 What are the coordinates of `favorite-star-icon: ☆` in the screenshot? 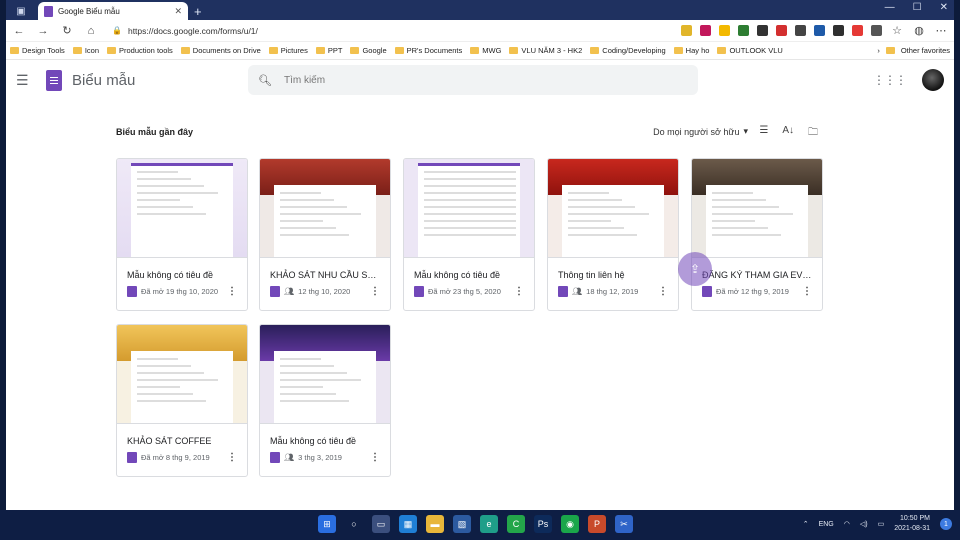 It's located at (897, 30).